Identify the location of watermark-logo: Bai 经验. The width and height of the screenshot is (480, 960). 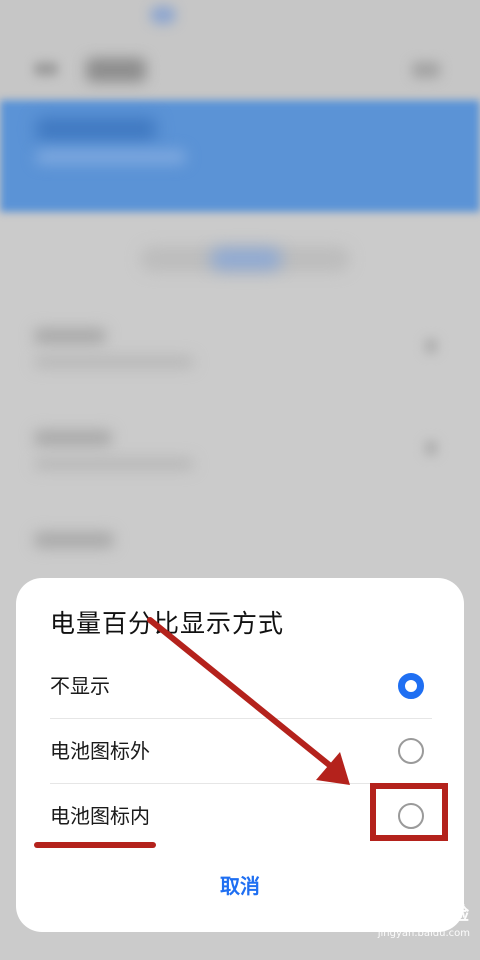
(429, 914).